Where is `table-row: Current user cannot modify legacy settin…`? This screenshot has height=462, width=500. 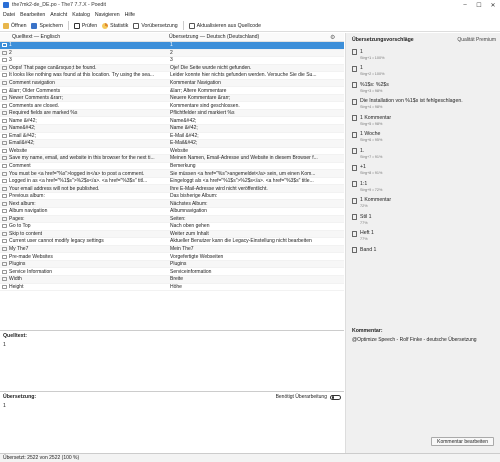
table-row: Current user cannot modify legacy settin… is located at coordinates (172, 242).